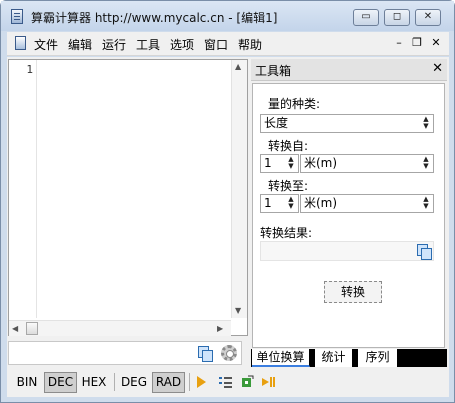 This screenshot has width=455, height=403. Describe the element at coordinates (367, 163) in the screenshot. I see `from-unit-select: 米(m) ▲ ▼` at that location.